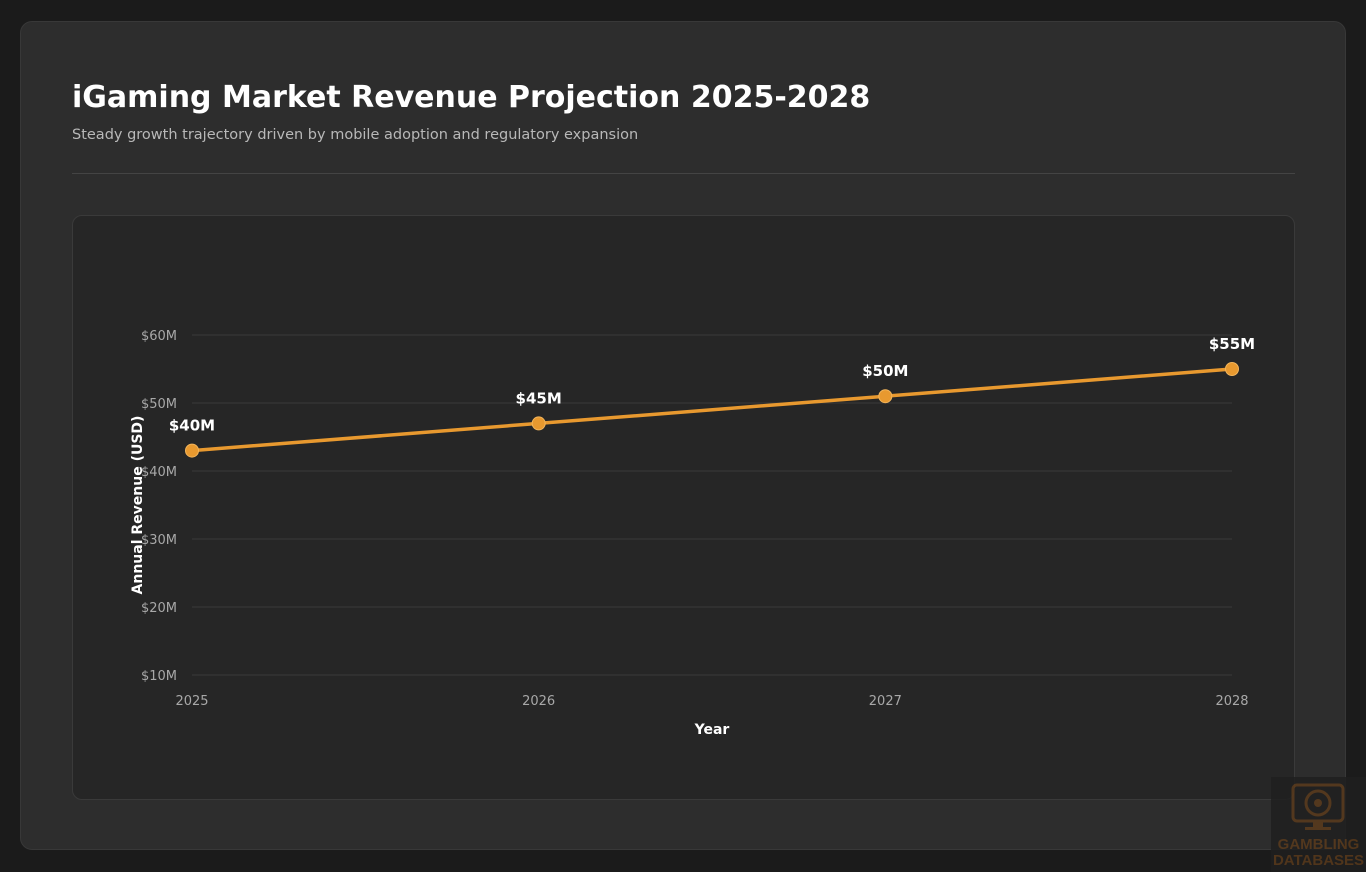 The width and height of the screenshot is (1366, 872). I want to click on casino-monitor-icon, so click(1318, 806).